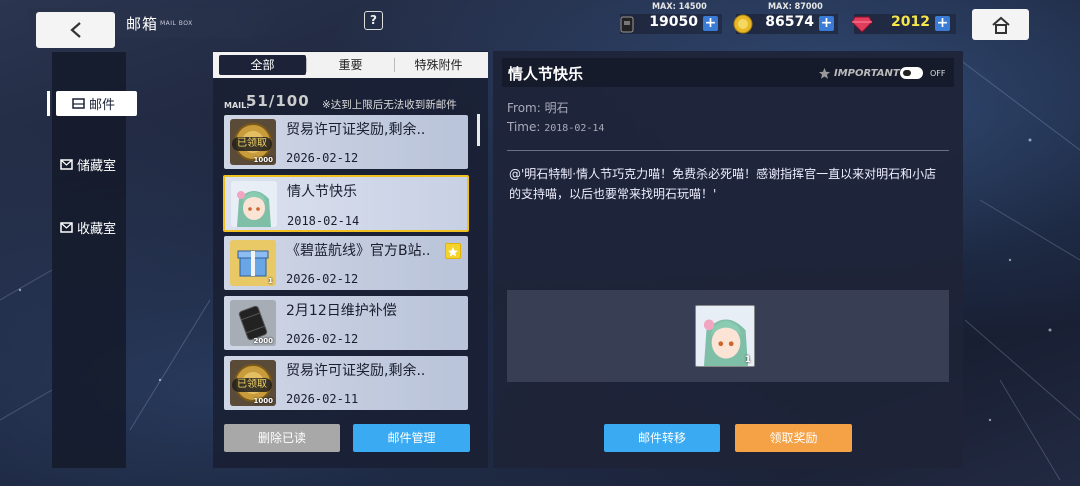 This screenshot has height=486, width=1080. Describe the element at coordinates (662, 438) in the screenshot. I see `mail-transfer-button: 邮件转移` at that location.